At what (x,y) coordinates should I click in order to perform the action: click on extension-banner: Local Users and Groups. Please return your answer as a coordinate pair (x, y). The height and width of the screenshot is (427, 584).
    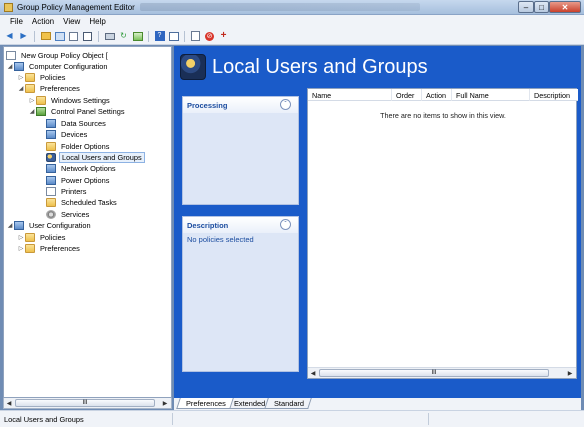
    Looking at the image, I should click on (377, 67).